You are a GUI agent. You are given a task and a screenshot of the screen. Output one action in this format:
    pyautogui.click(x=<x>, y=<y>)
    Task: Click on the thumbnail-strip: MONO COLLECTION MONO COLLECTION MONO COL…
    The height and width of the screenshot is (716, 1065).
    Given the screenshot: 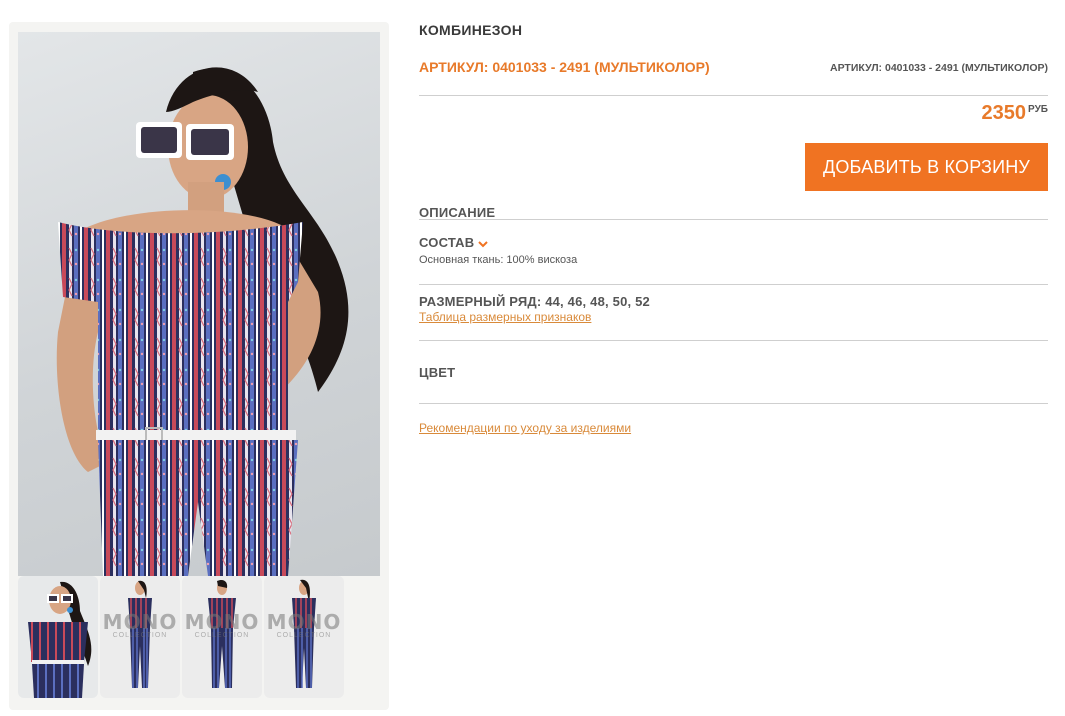 What is the action you would take?
    pyautogui.click(x=183, y=637)
    